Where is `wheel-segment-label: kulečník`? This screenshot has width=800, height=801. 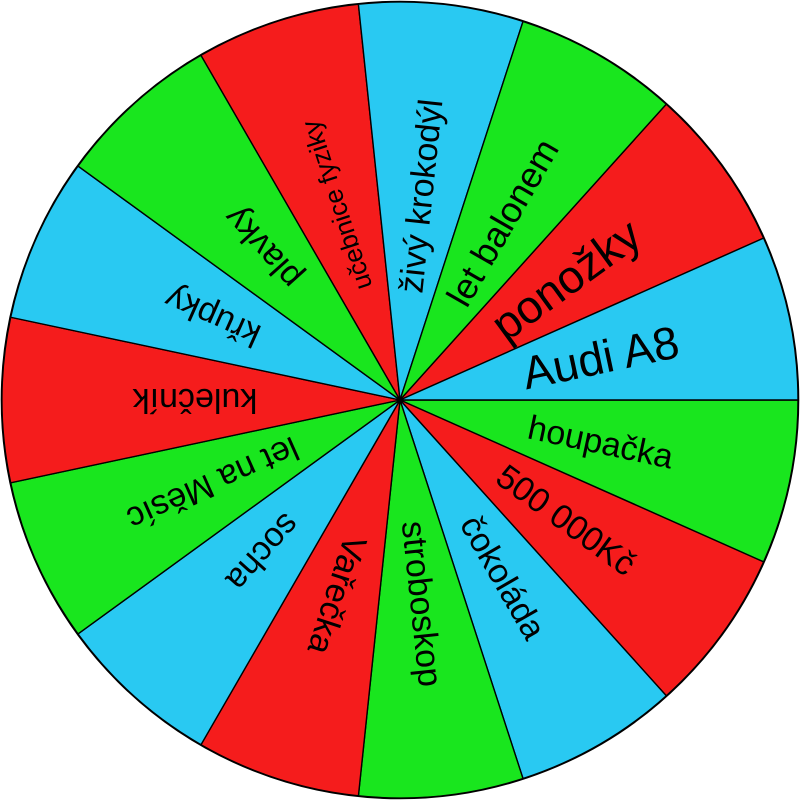
wheel-segment-label: kulečník is located at coordinates (195, 400).